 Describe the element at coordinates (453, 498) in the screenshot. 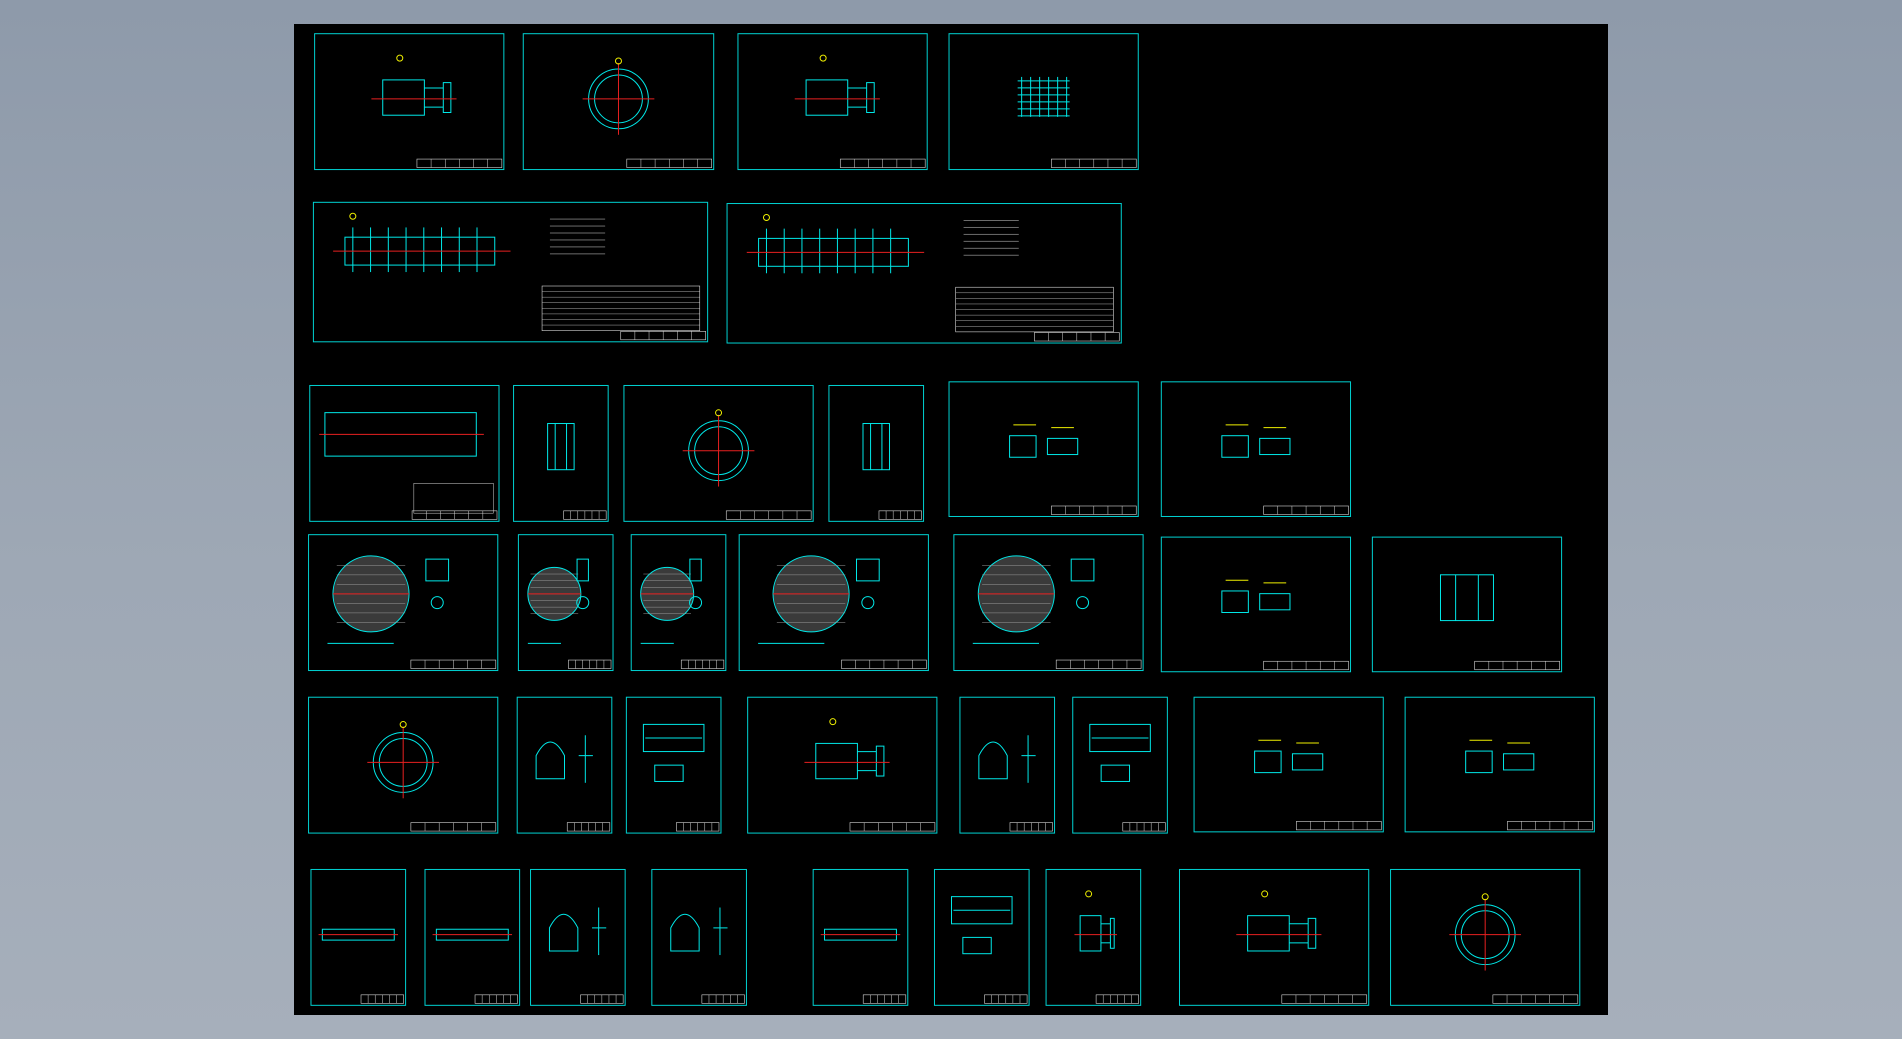

I see `parts-table` at that location.